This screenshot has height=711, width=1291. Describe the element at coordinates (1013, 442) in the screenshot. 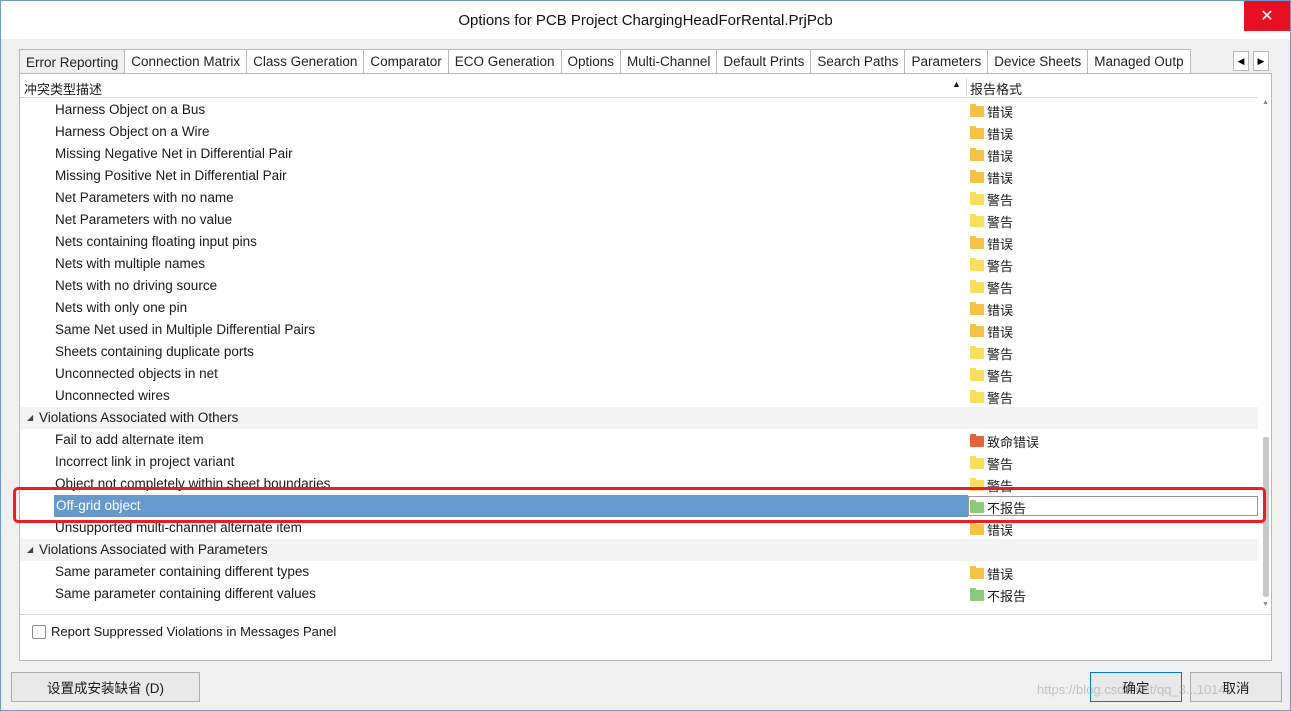

I see `severity-label: 致命错误` at that location.